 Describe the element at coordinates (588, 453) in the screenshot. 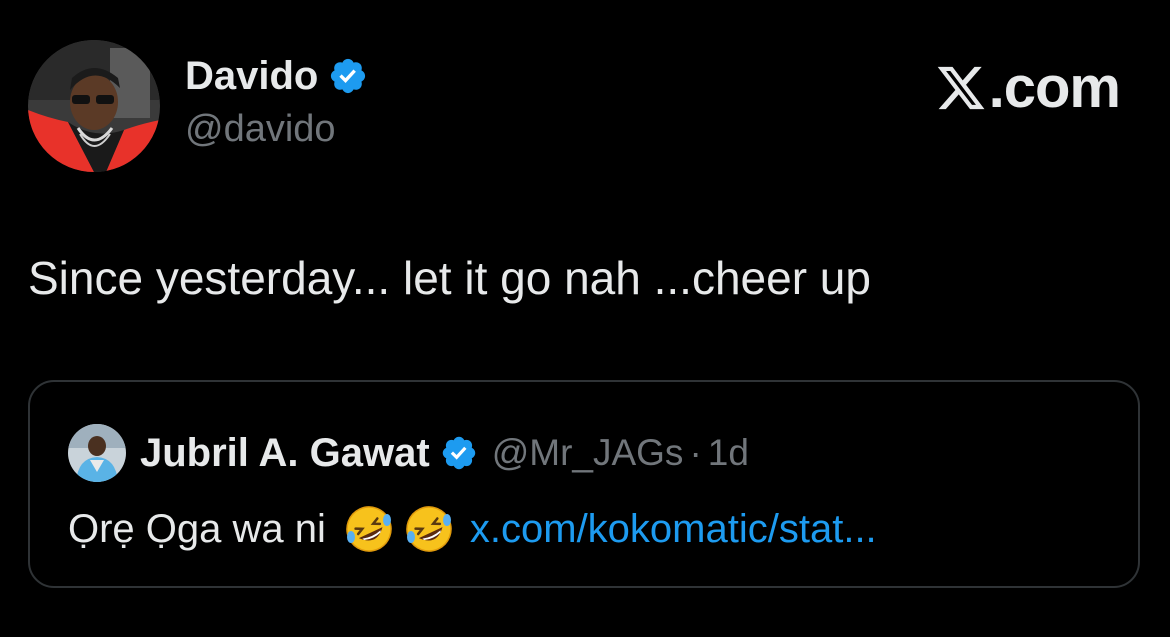

I see `quoted-author-handle: @Mr_JAGs` at that location.